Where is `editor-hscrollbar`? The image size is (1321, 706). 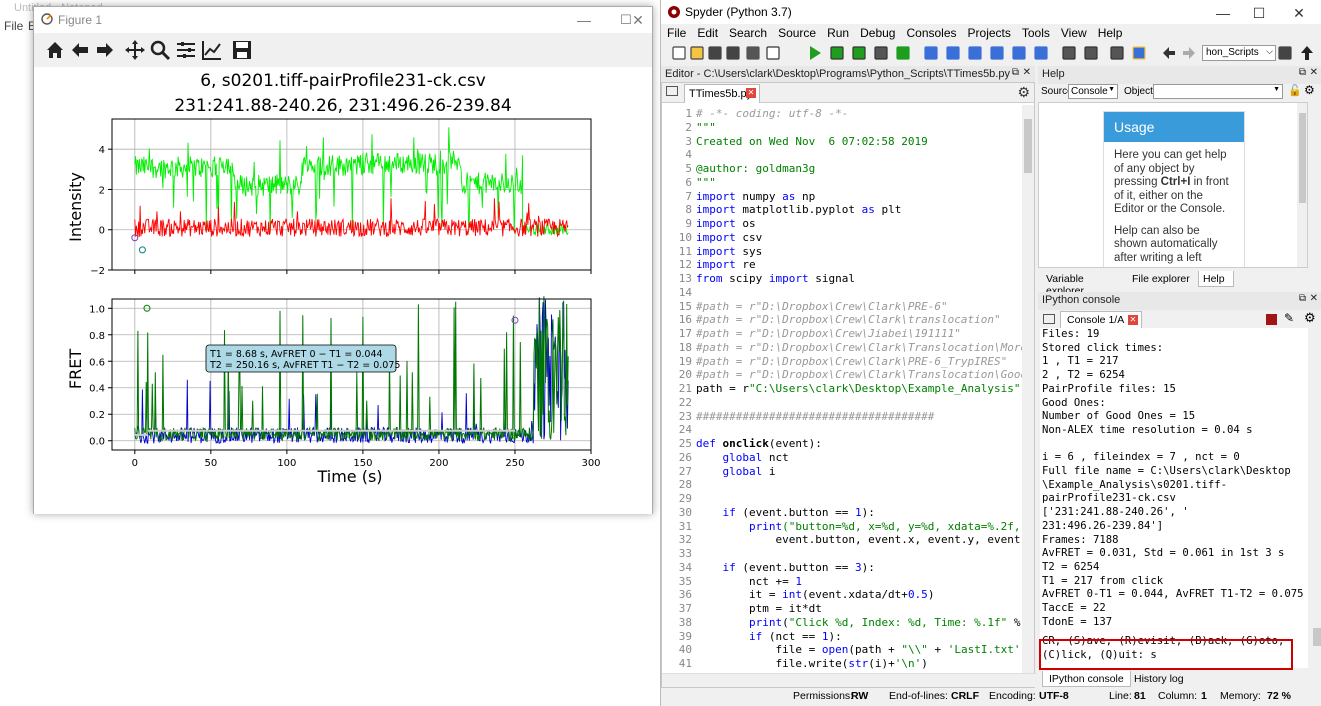 editor-hscrollbar is located at coordinates (849, 680).